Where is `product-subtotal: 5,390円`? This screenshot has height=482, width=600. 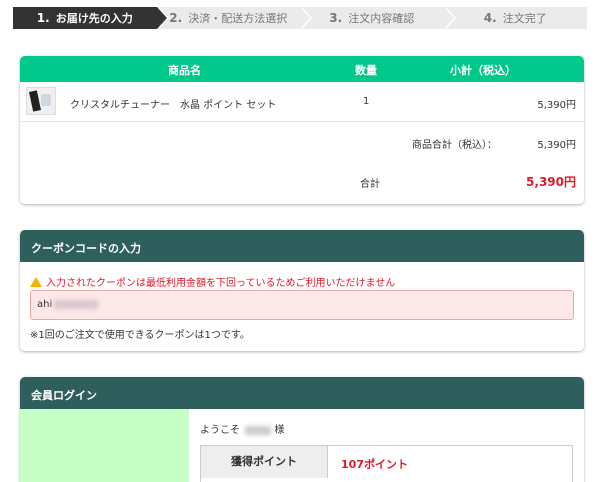 product-subtotal: 5,390円 is located at coordinates (556, 105).